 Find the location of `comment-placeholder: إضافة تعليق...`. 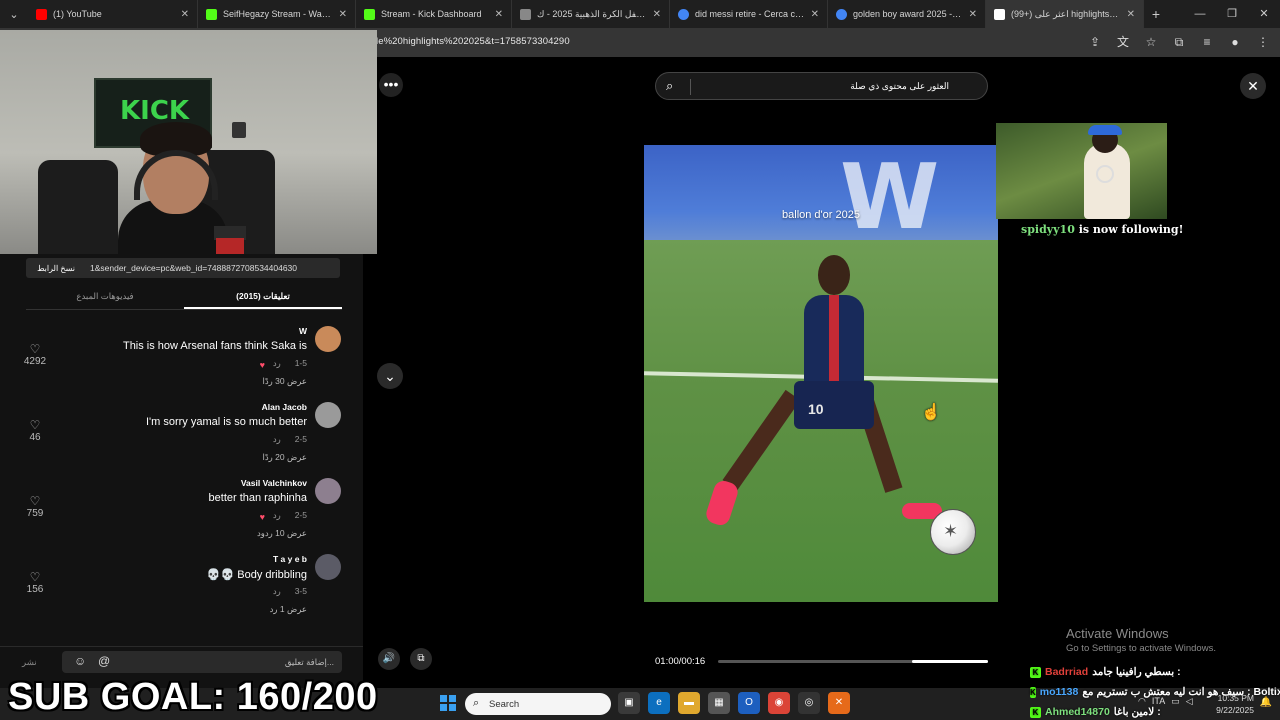

comment-placeholder: إضافة تعليق... is located at coordinates (309, 662).